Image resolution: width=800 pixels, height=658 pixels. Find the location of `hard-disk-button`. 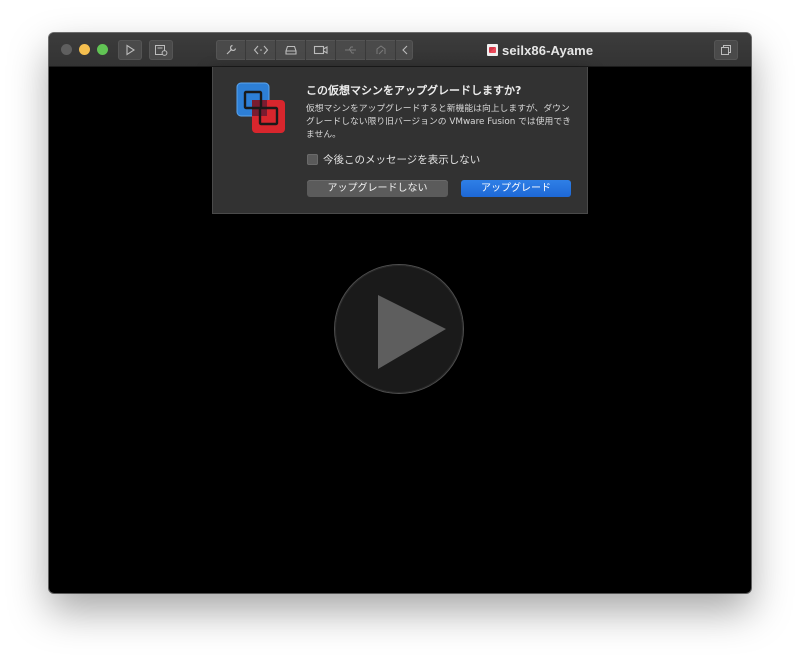

hard-disk-button is located at coordinates (291, 50).